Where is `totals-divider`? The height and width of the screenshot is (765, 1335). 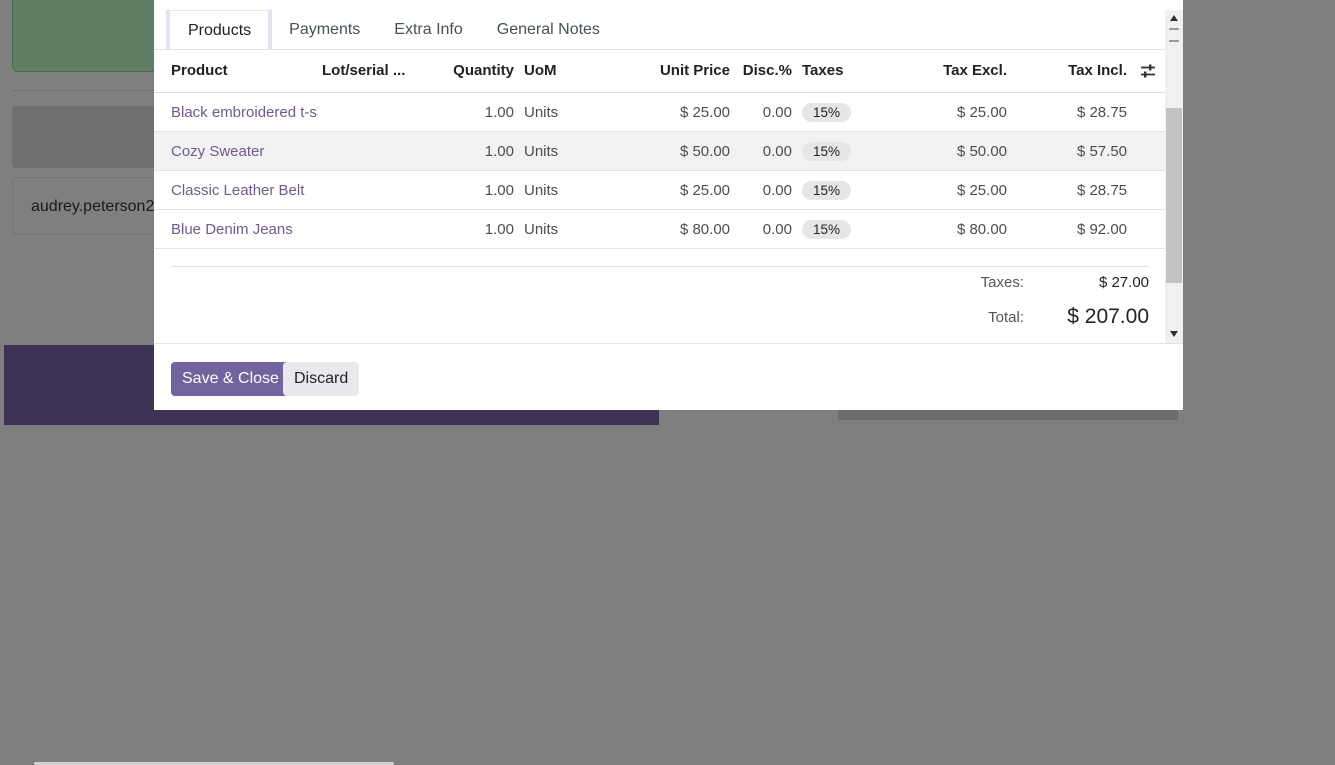
totals-divider is located at coordinates (660, 266).